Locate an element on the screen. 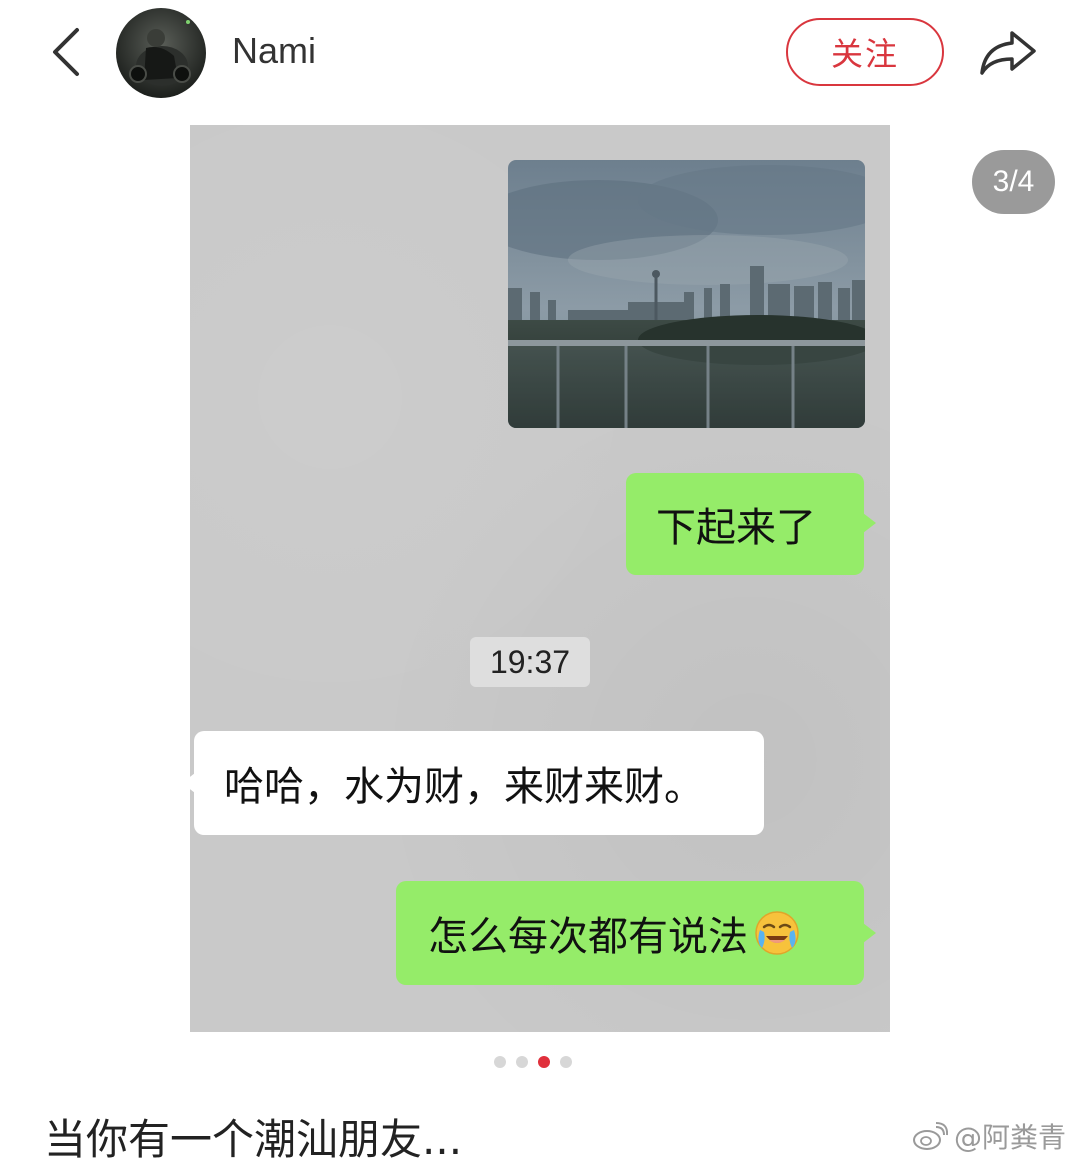 Image resolution: width=1080 pixels, height=1160 pixels. share-button is located at coordinates (1008, 52).